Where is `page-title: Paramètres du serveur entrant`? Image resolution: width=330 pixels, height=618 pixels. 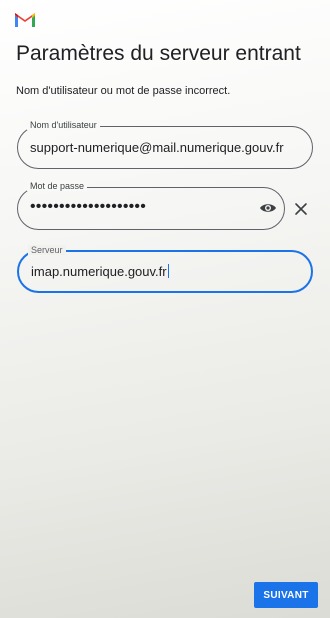 page-title: Paramètres du serveur entrant is located at coordinates (158, 53).